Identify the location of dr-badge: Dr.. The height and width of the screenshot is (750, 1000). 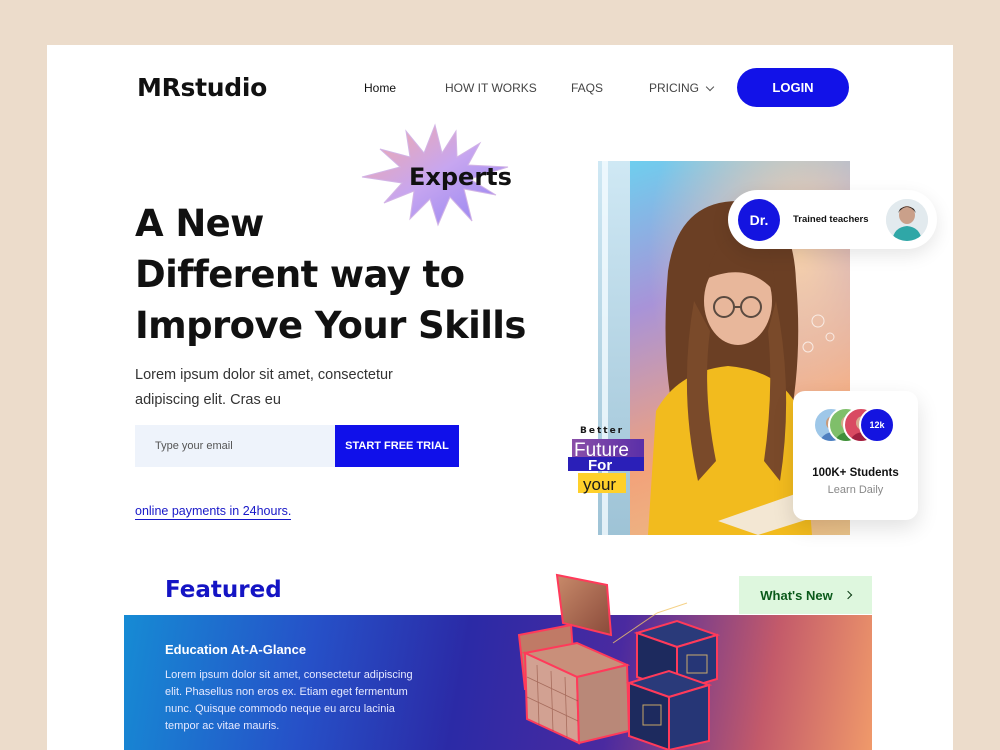
(759, 220).